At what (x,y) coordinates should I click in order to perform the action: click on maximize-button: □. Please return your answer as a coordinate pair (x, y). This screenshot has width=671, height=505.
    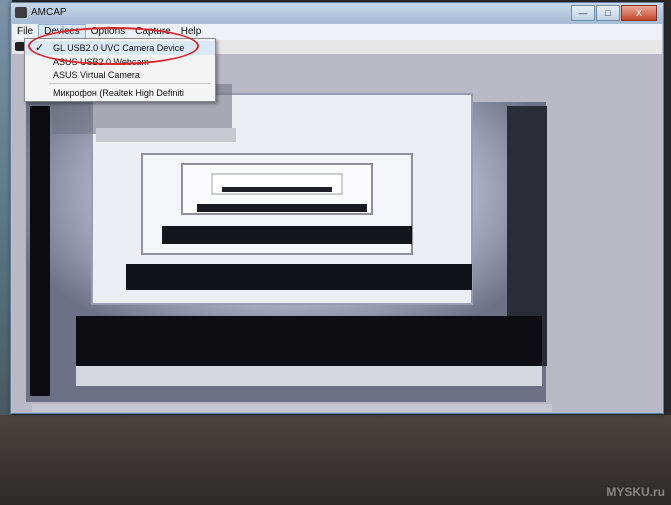
    Looking at the image, I should click on (608, 13).